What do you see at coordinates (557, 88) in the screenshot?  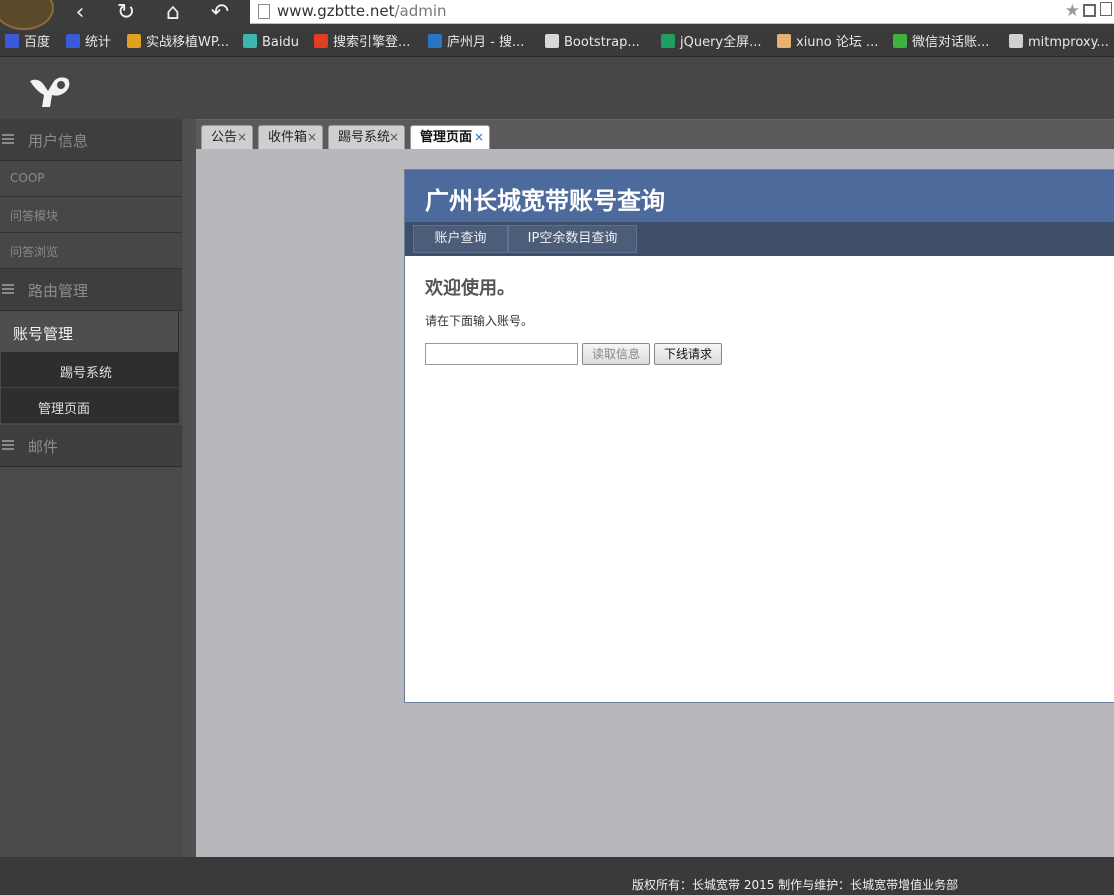 I see `app-header` at bounding box center [557, 88].